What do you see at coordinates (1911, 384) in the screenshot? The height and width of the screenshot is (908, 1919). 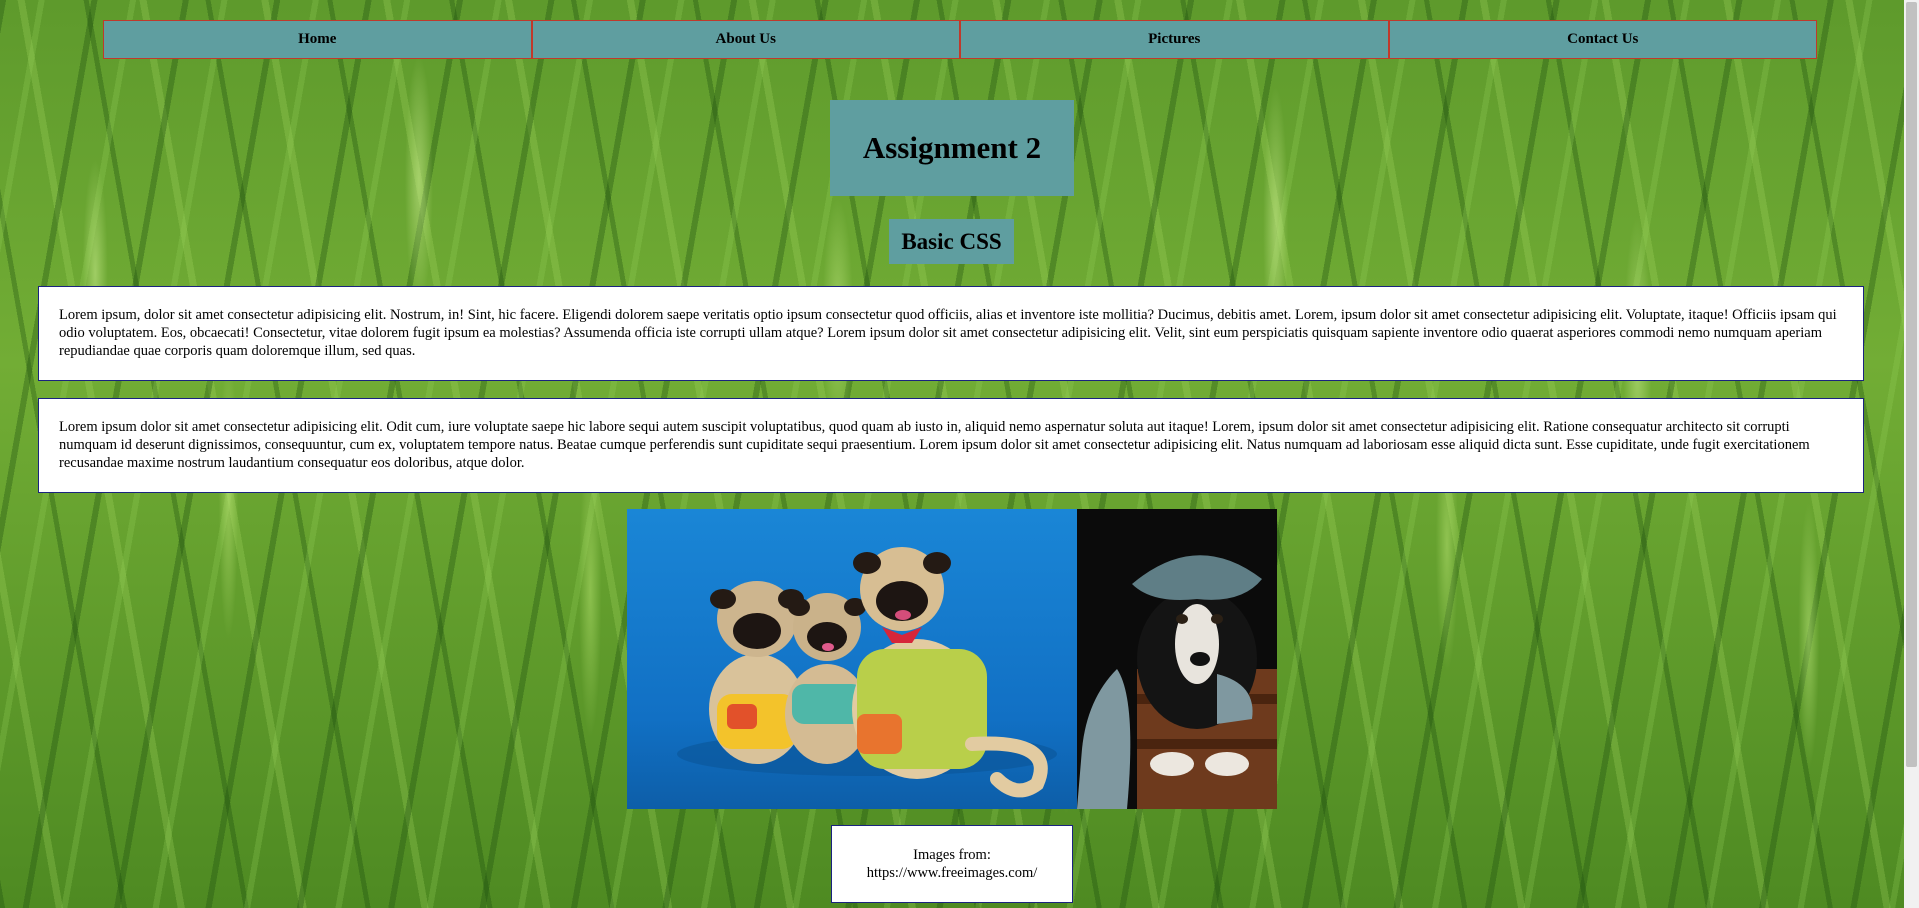 I see `scrollbar-thumb` at bounding box center [1911, 384].